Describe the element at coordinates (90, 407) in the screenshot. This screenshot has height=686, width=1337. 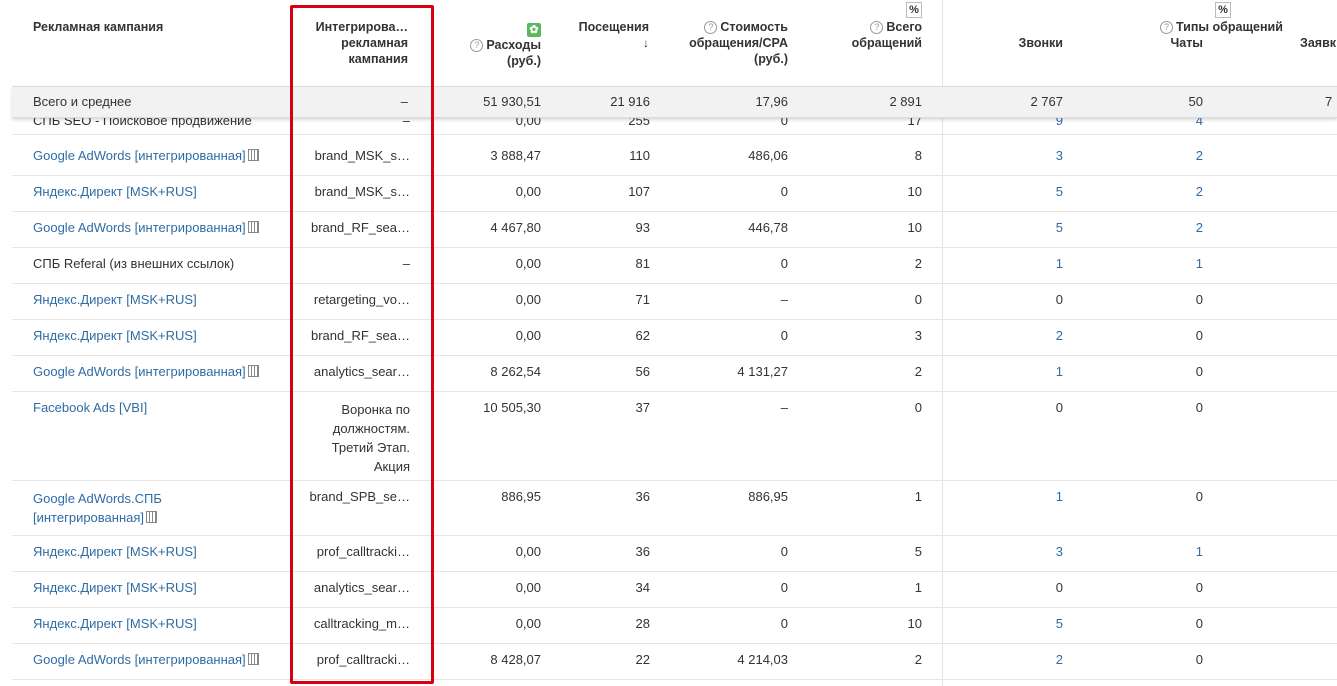
I see `campaign-cell: Facebook Ads [VBI]` at that location.